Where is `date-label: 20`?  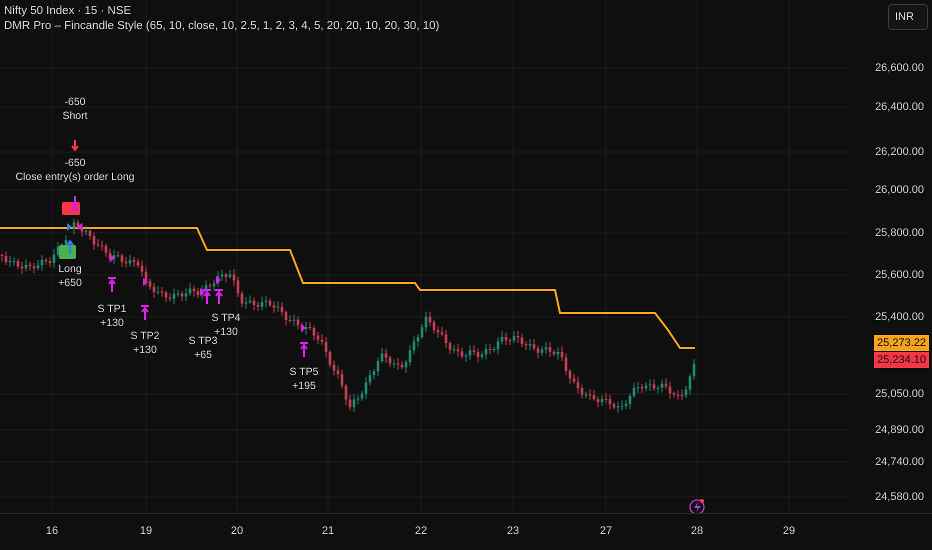 date-label: 20 is located at coordinates (237, 531).